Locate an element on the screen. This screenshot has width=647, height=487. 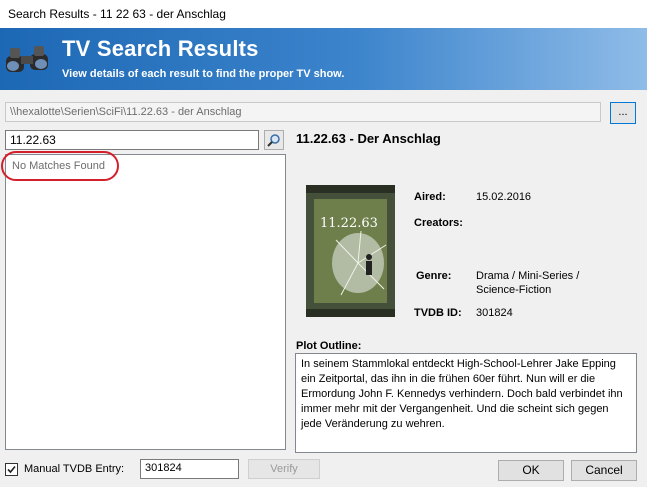
search-button is located at coordinates (274, 140).